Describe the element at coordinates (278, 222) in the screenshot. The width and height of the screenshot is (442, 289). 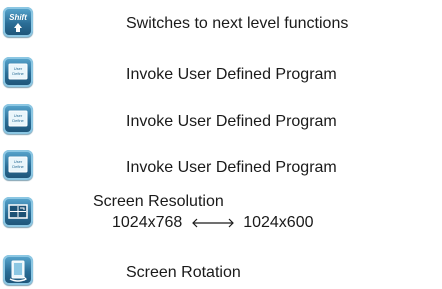
I see `resolution-to: 1024x600` at that location.